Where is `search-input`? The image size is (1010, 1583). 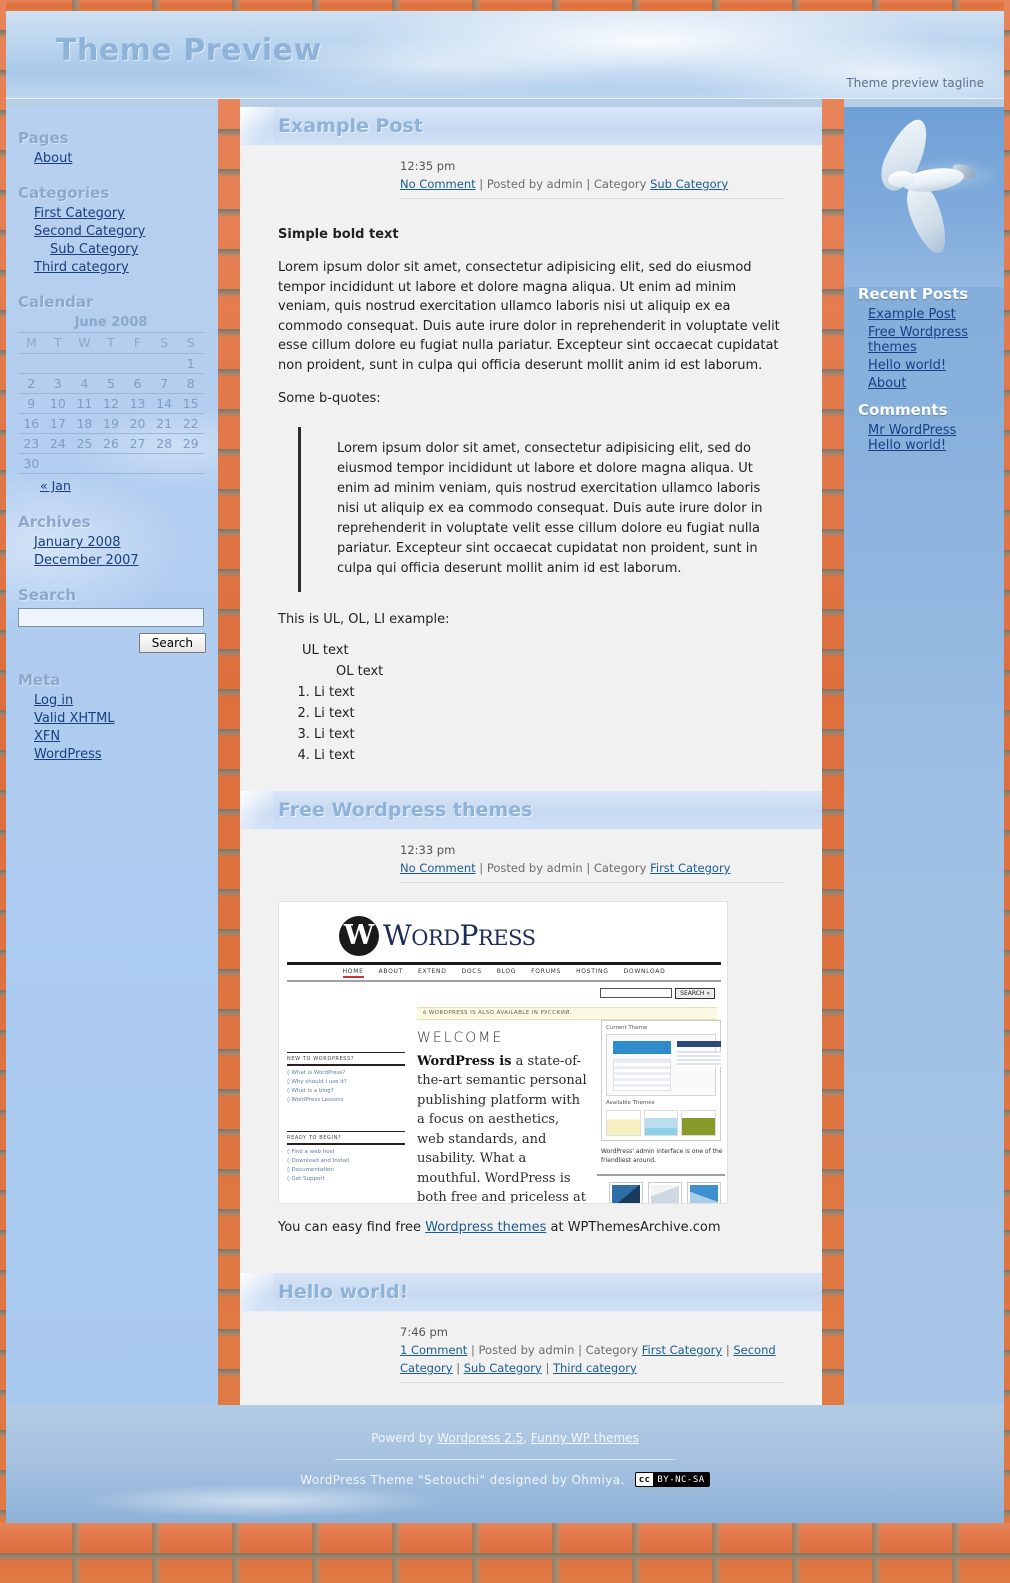 search-input is located at coordinates (111, 617).